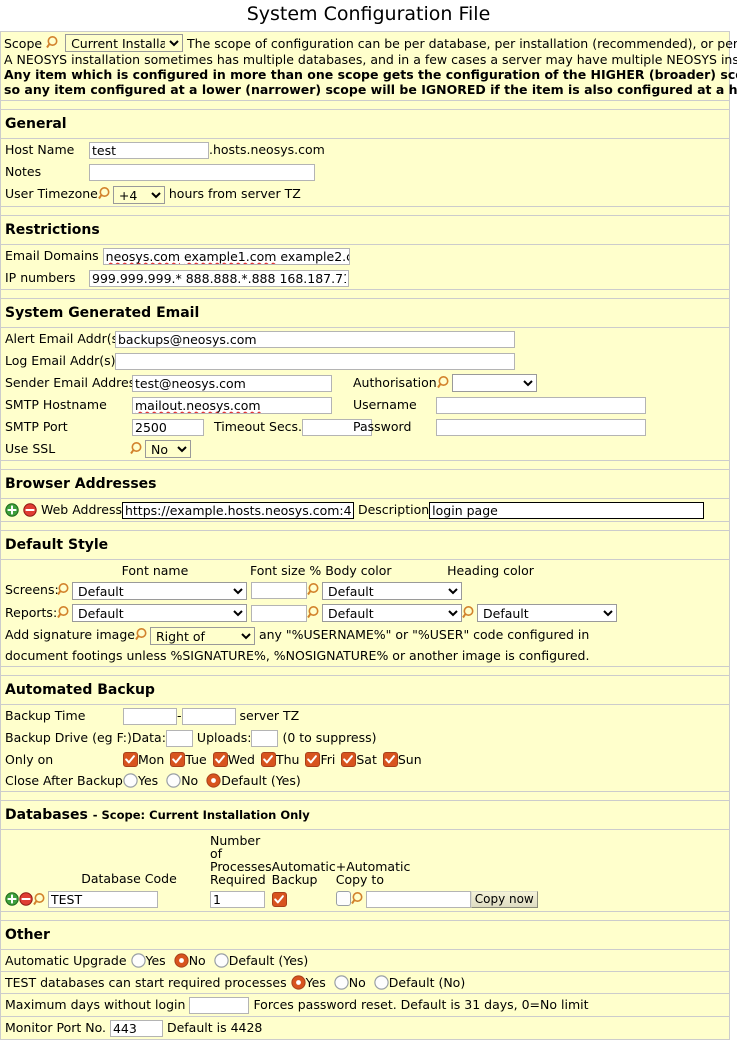 This screenshot has height=1040, width=737. Describe the element at coordinates (392, 613) in the screenshot. I see `reports-body-color-select: DefaultBlackBlueRed` at that location.